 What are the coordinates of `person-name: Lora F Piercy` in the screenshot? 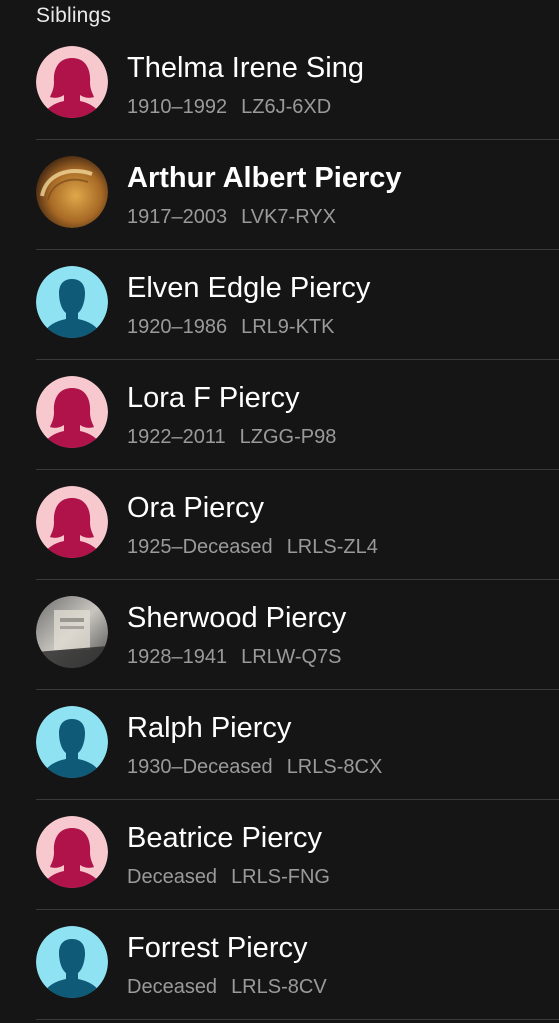 It's located at (213, 398).